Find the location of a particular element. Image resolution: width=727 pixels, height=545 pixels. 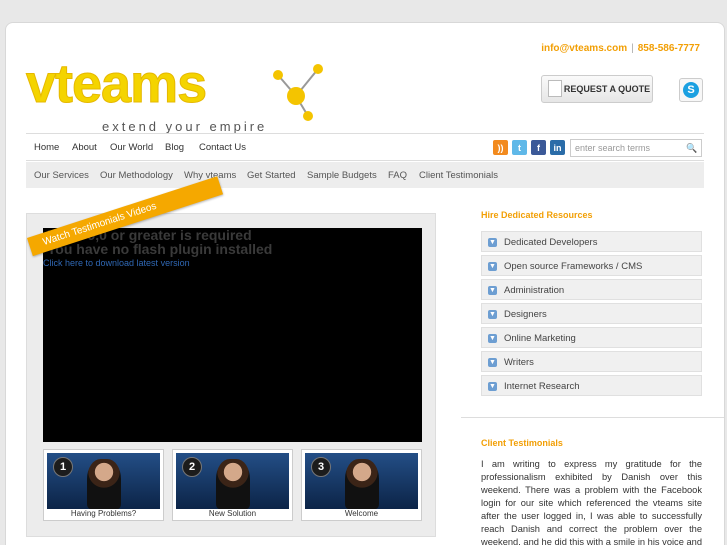

video-thumb-2: 2 New Solution is located at coordinates (232, 485).